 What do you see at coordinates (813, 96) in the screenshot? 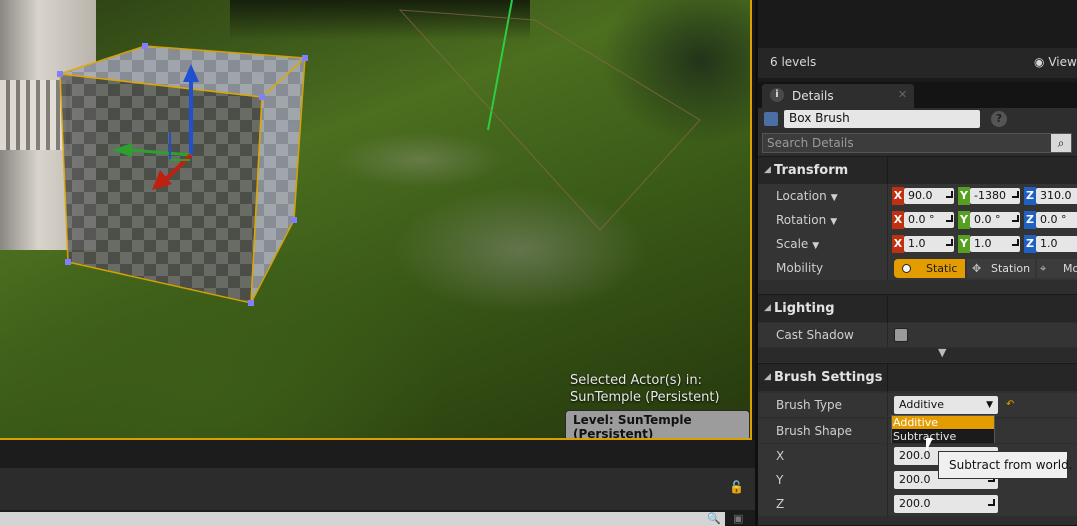
I see `tab-details-label: Details` at bounding box center [813, 96].